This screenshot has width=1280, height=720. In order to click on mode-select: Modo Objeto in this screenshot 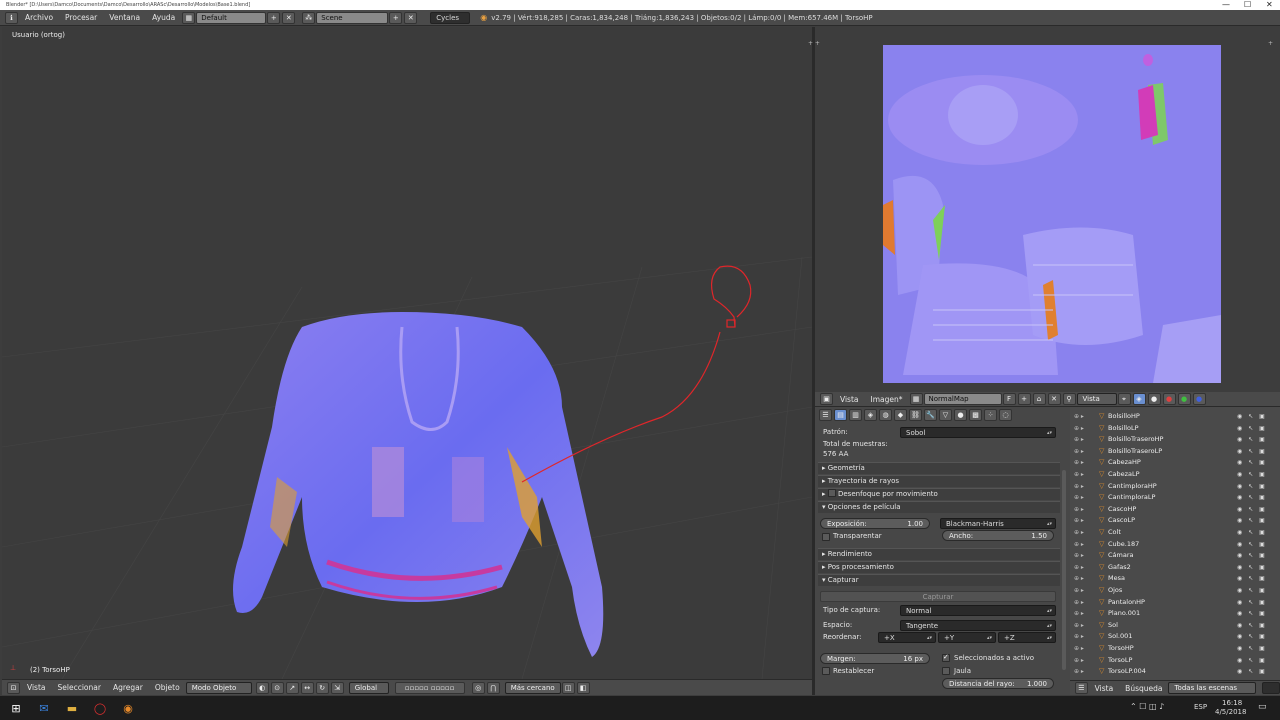, I will do `click(218, 687)`.